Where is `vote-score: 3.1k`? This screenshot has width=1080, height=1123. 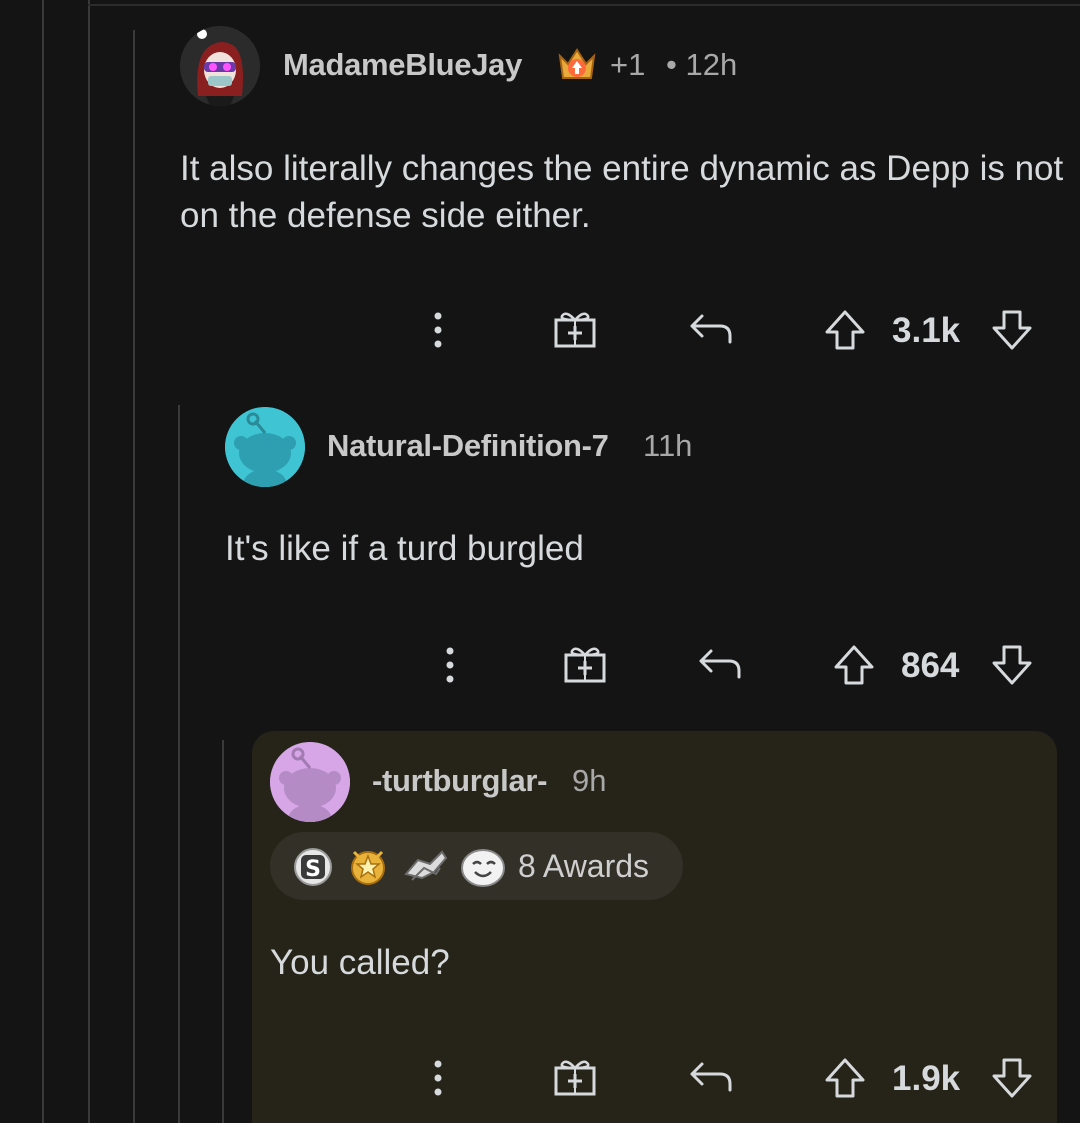 vote-score: 3.1k is located at coordinates (926, 330).